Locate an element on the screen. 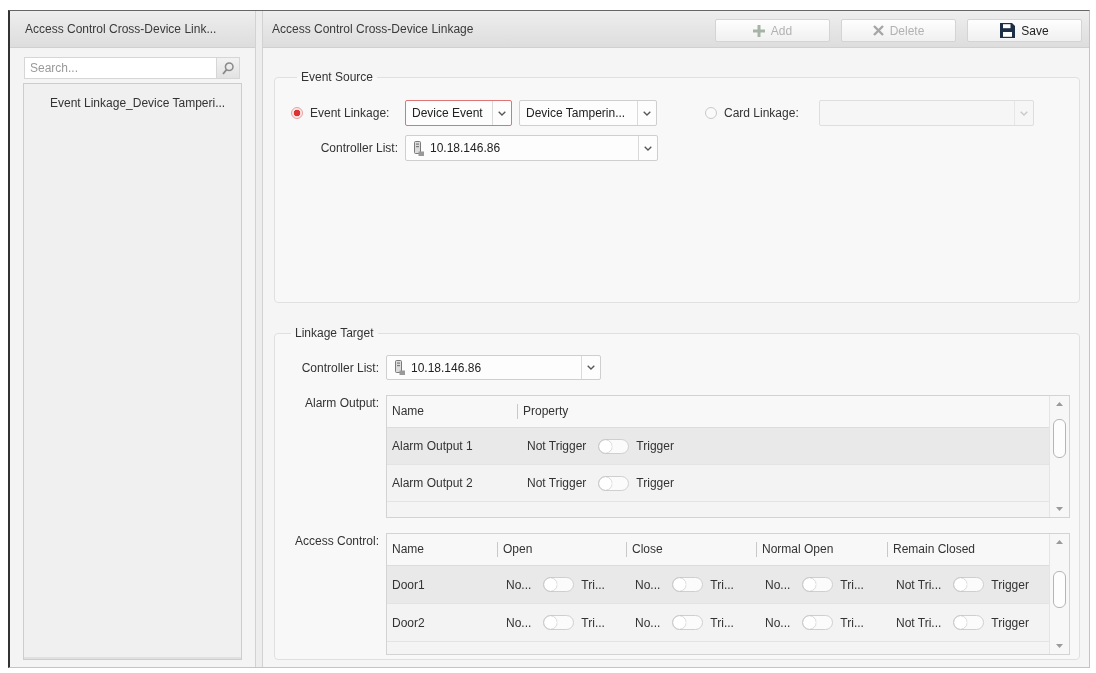 The image size is (1096, 673). column-header: Normal Open is located at coordinates (798, 549).